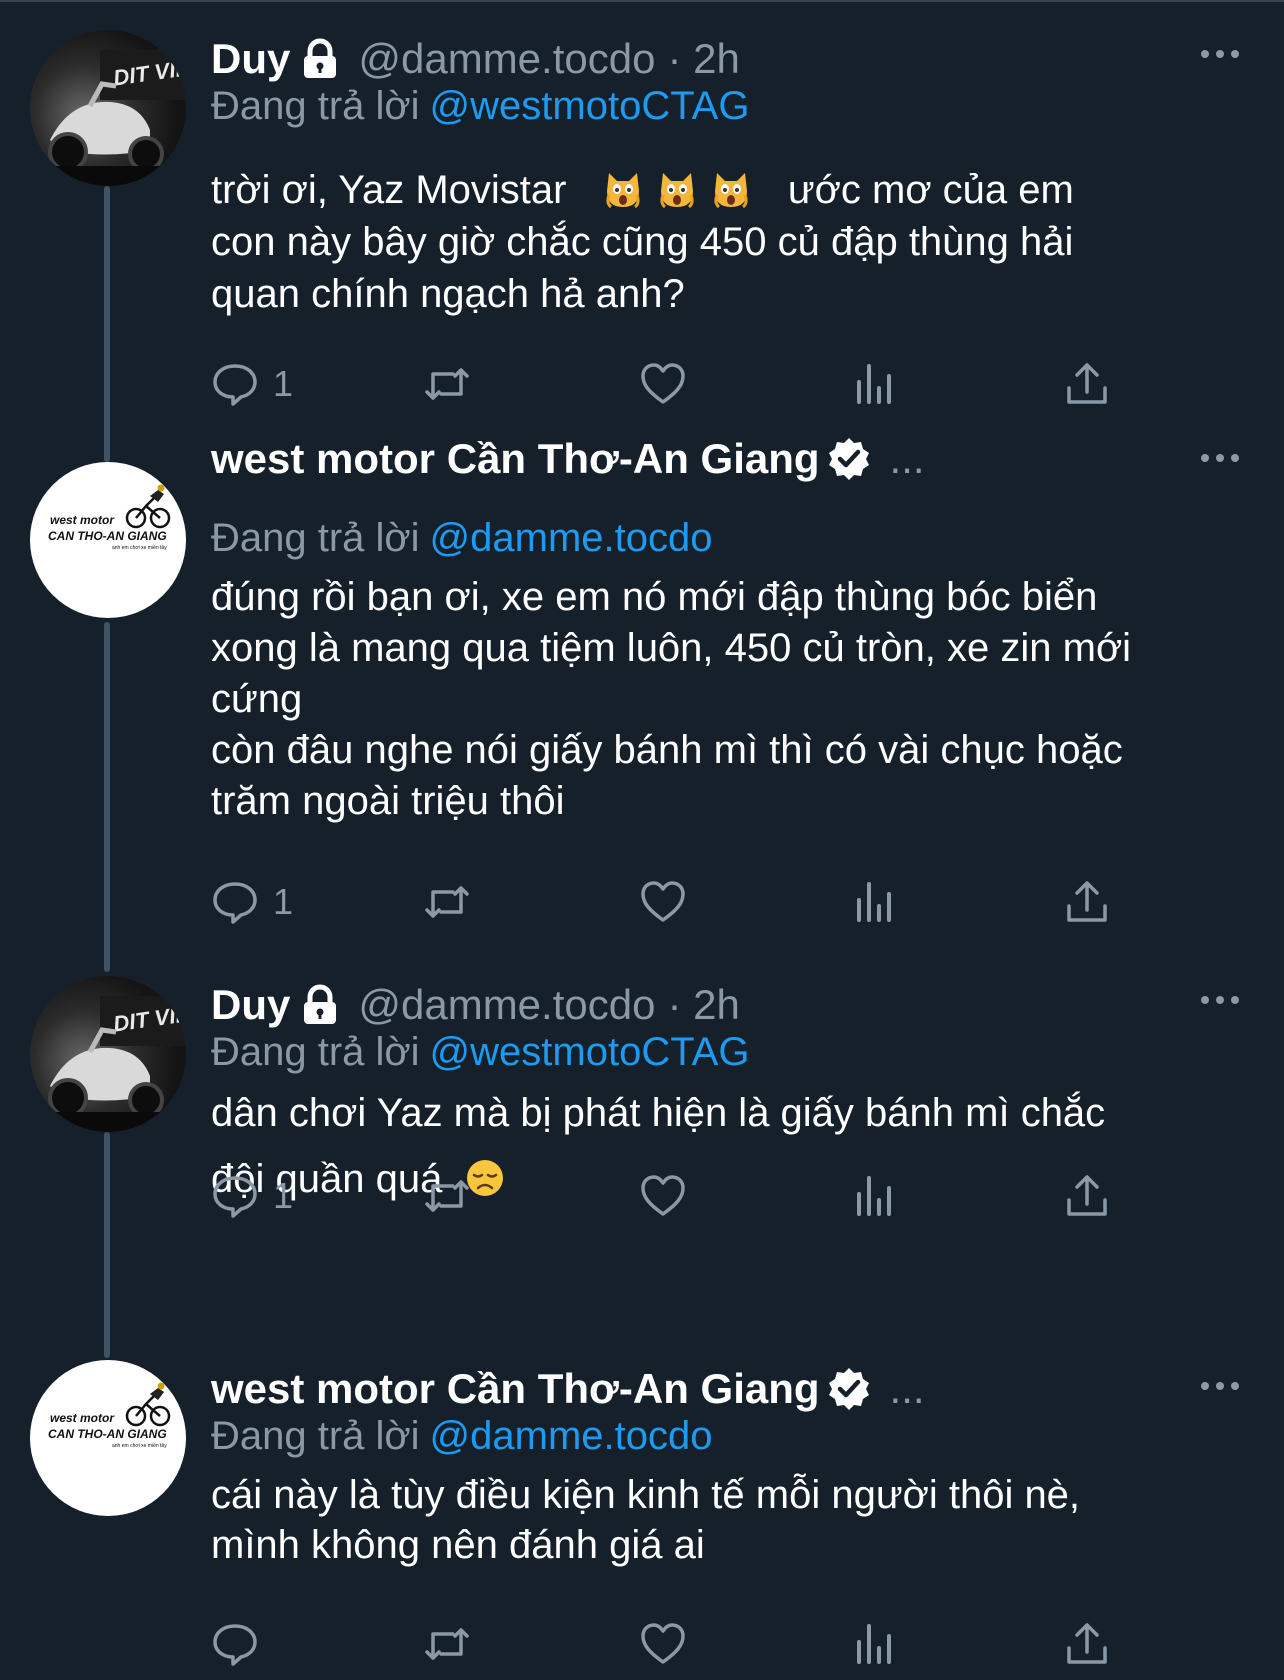  I want to click on tweet-actions, so click(671, 1650).